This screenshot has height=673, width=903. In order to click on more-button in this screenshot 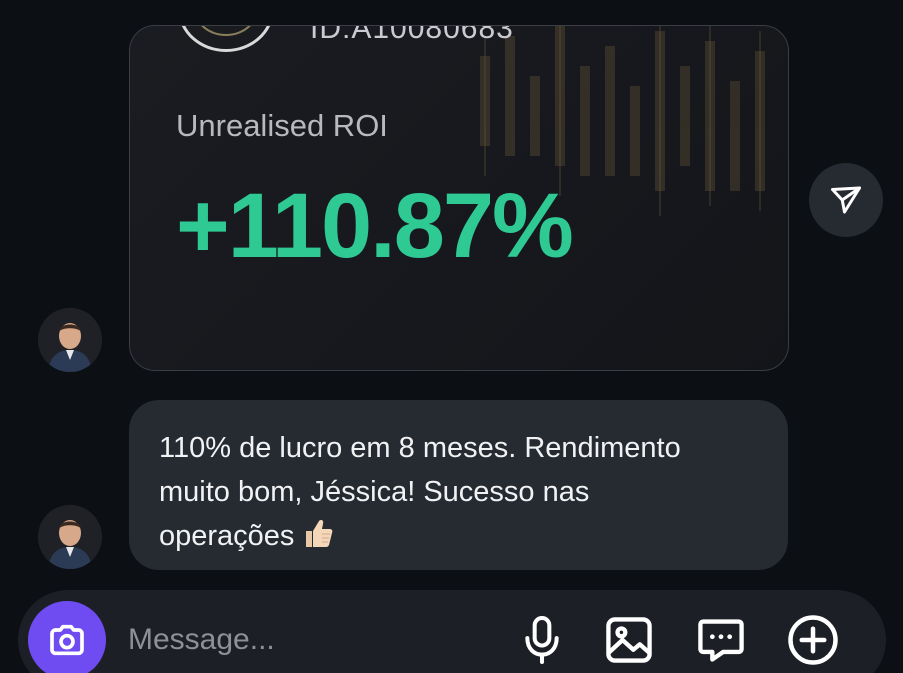, I will do `click(813, 640)`.